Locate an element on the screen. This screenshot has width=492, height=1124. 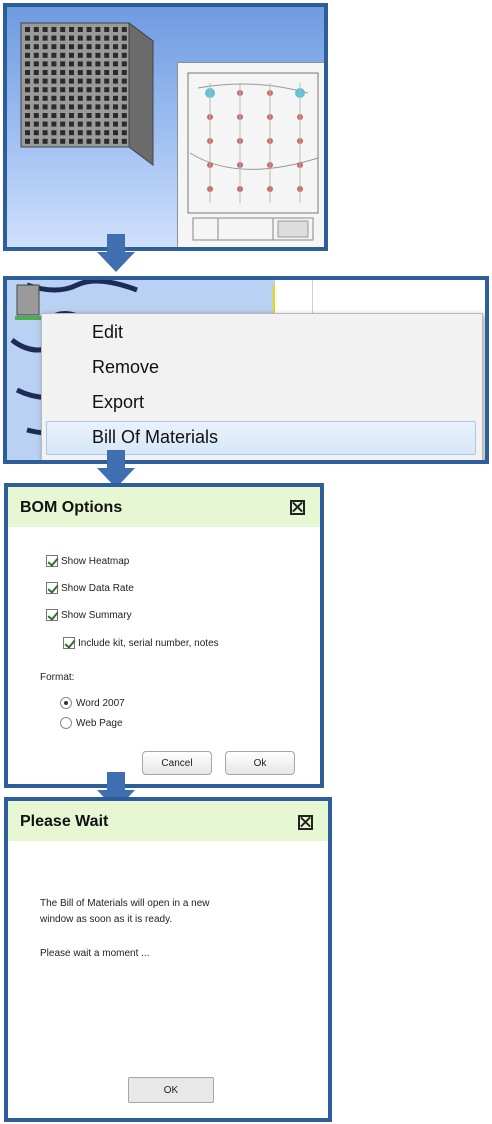
building-3d-icon is located at coordinates (87, 94).